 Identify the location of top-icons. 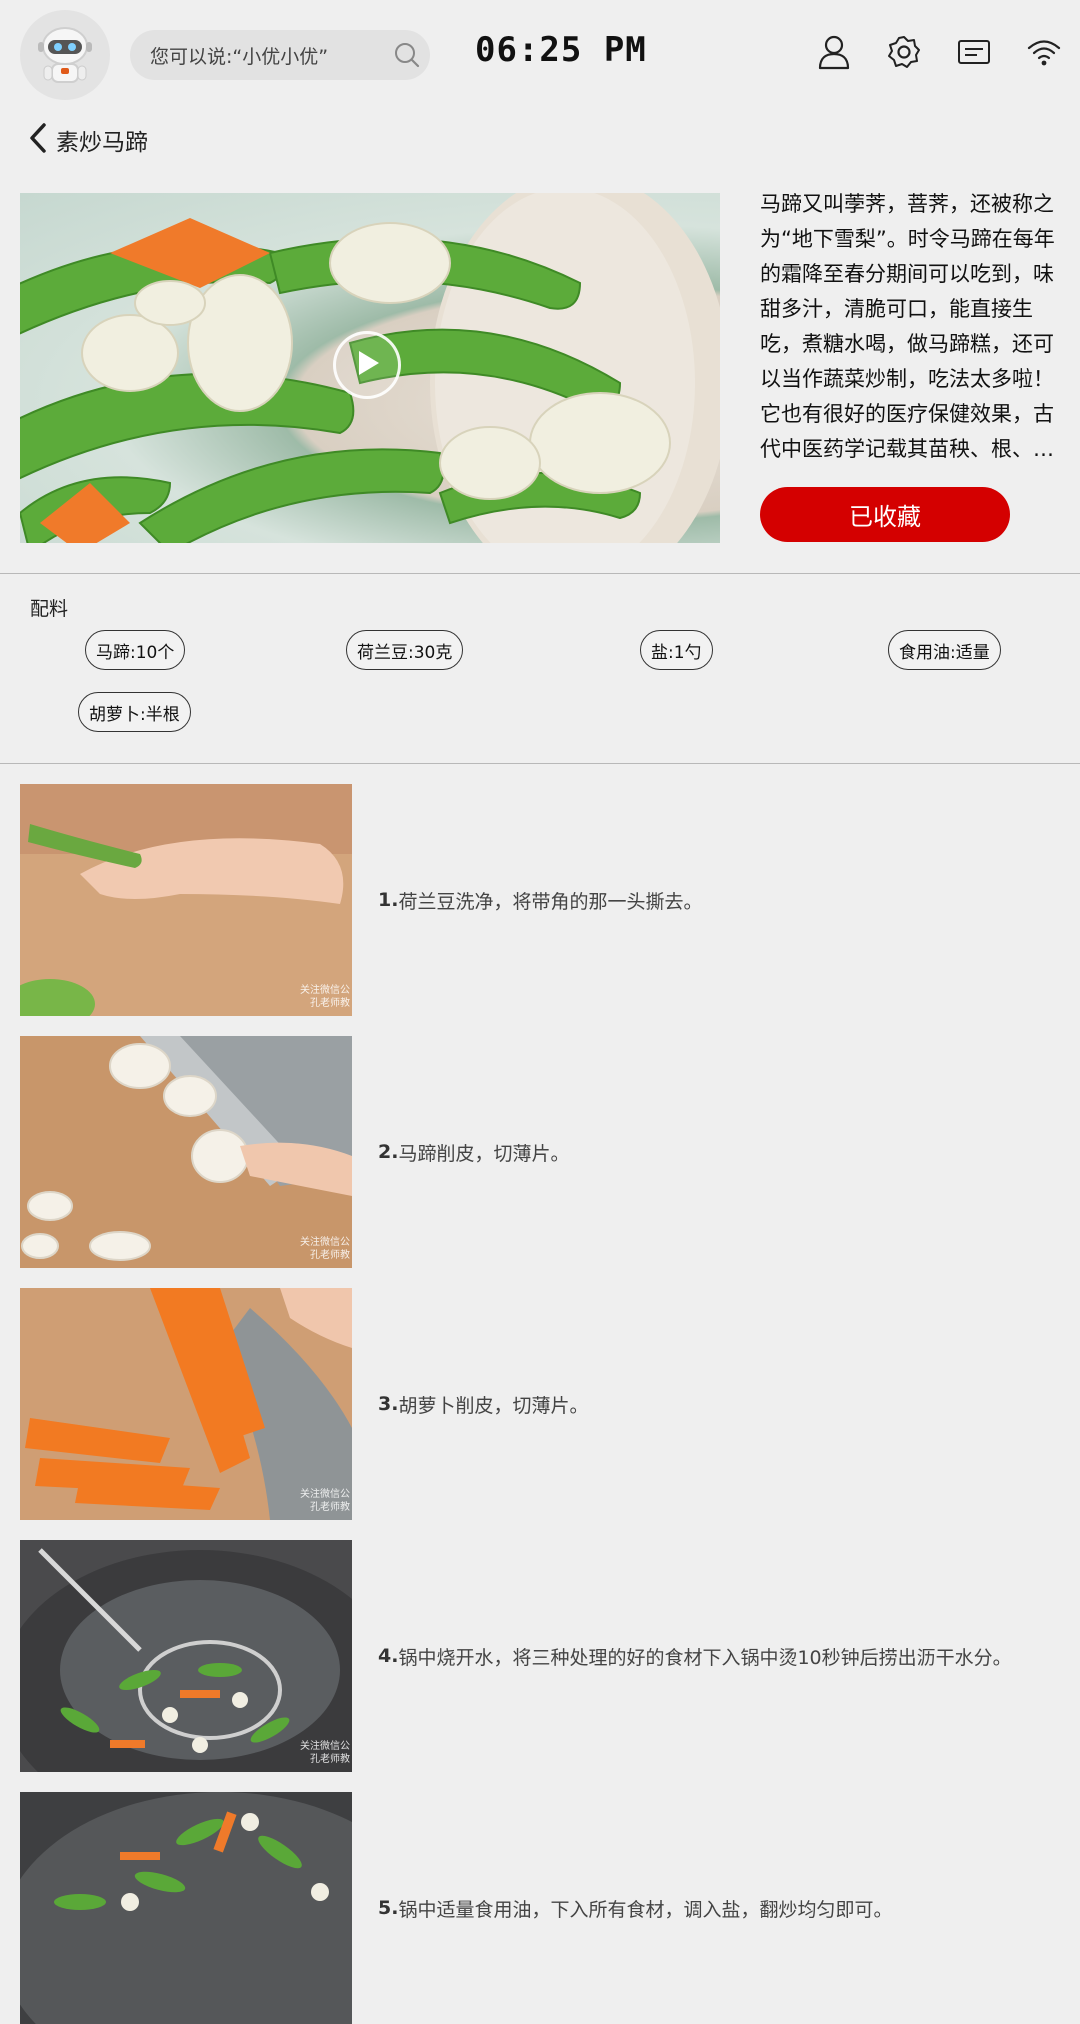
(939, 52).